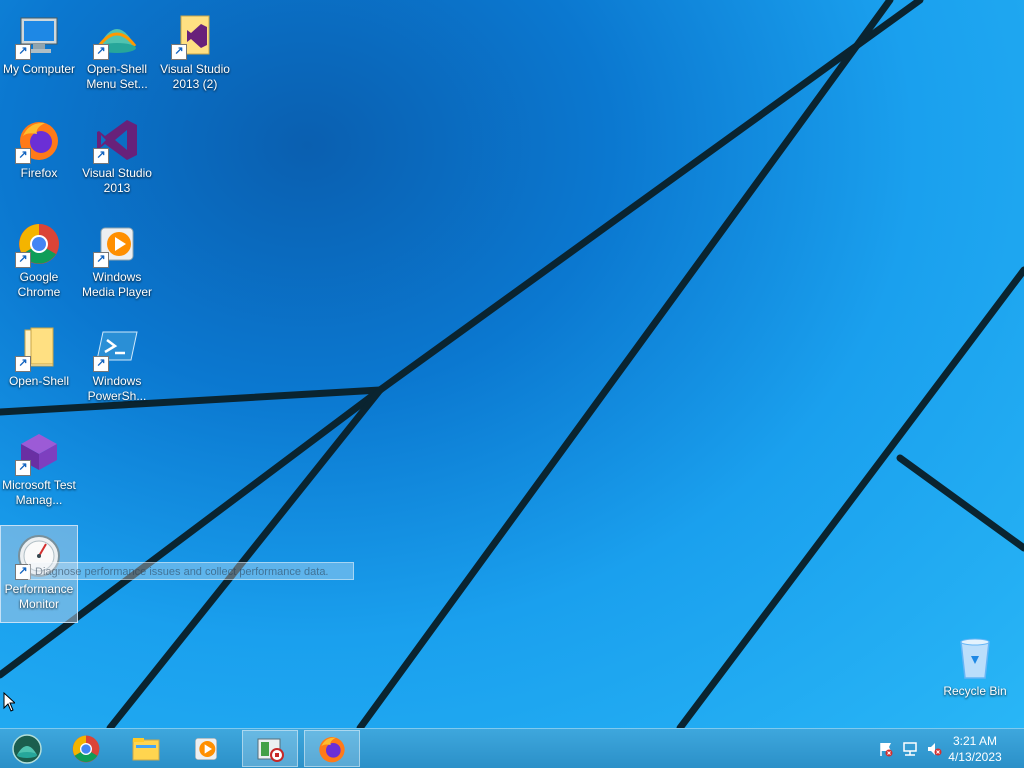 This screenshot has width=1024, height=769. I want to click on taskbar-performance-monitor-button, so click(270, 748).